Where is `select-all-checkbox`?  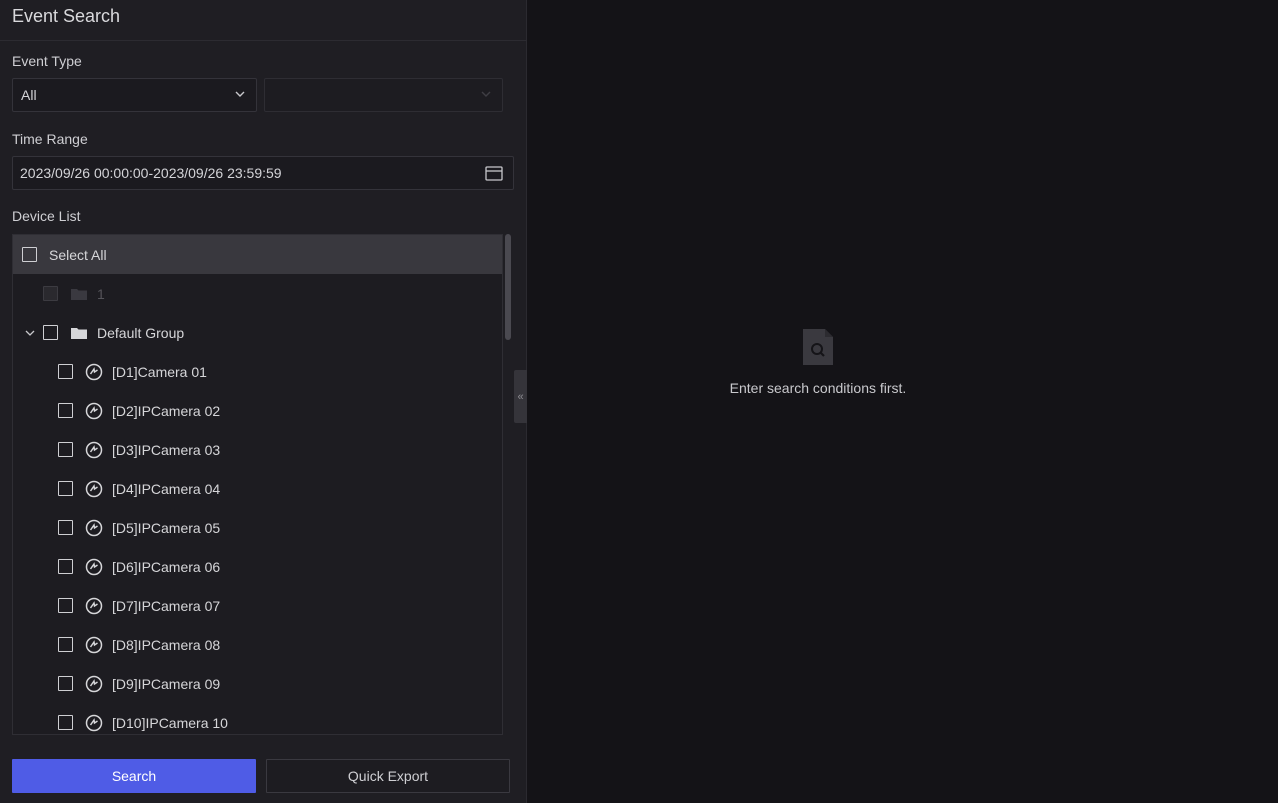
select-all-checkbox is located at coordinates (29, 254).